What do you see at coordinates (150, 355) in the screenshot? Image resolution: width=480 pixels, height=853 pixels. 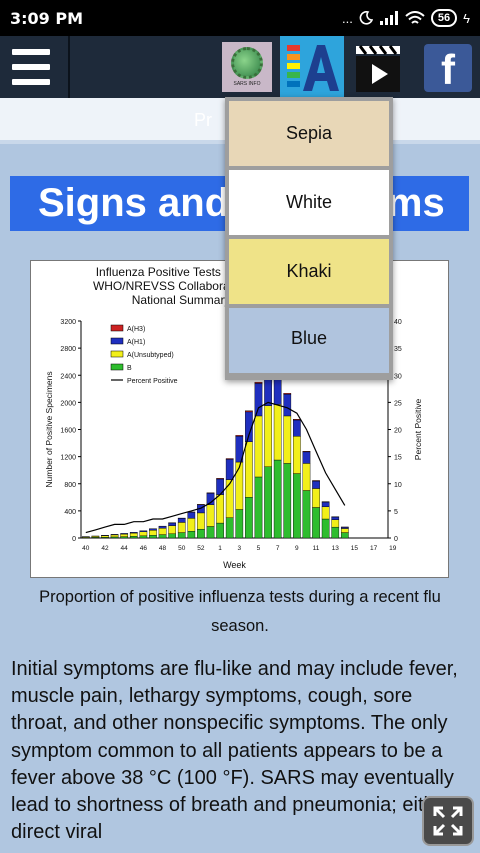 I see `legend-label: A(Unsubtyped)` at bounding box center [150, 355].